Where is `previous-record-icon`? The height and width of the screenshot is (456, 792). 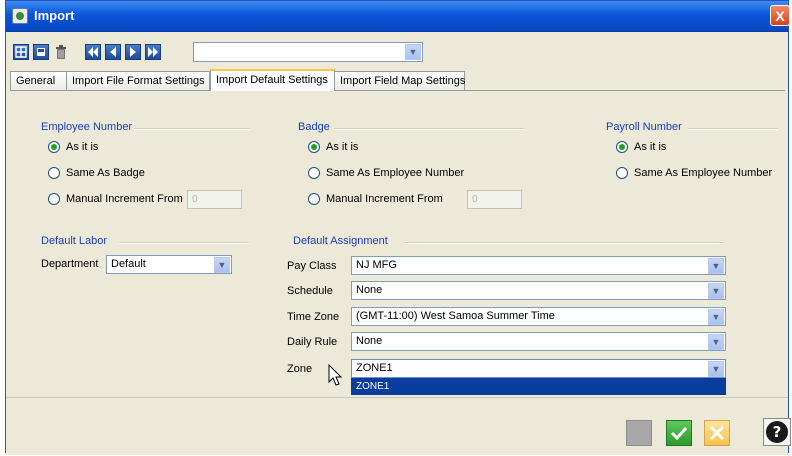
previous-record-icon is located at coordinates (113, 52).